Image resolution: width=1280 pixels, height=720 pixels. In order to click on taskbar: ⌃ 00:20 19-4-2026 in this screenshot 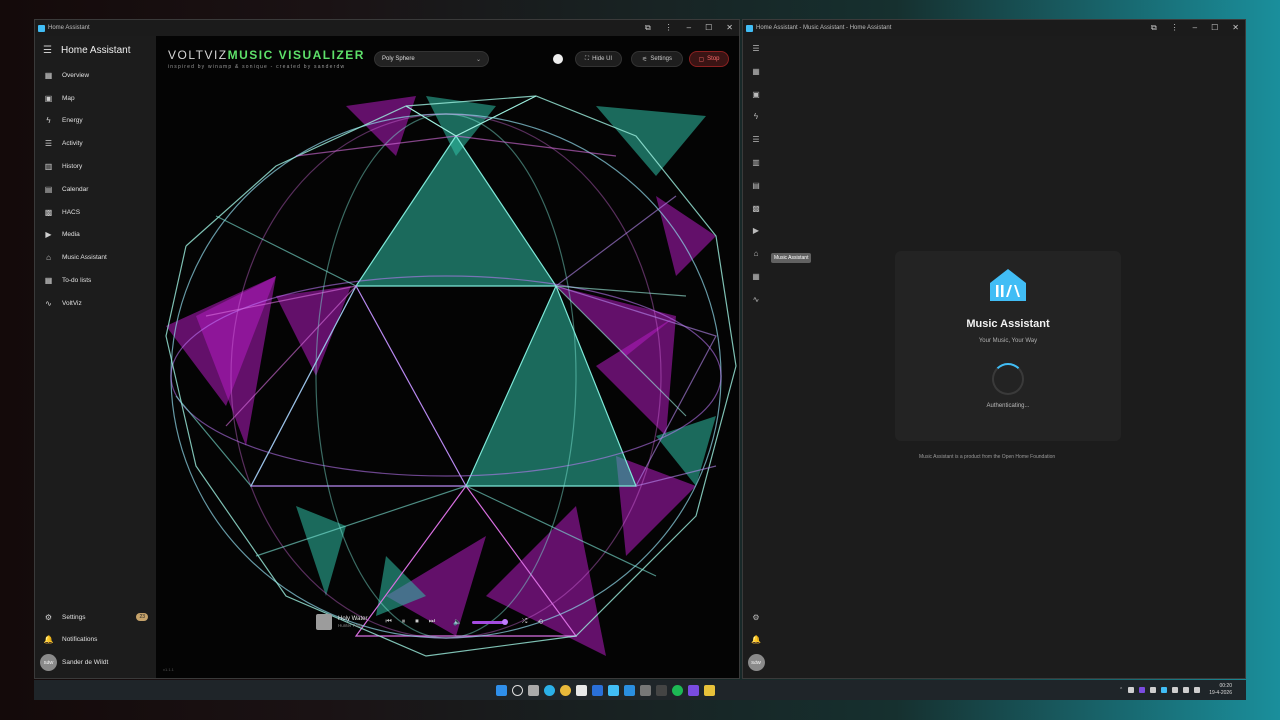, I will do `click(640, 690)`.